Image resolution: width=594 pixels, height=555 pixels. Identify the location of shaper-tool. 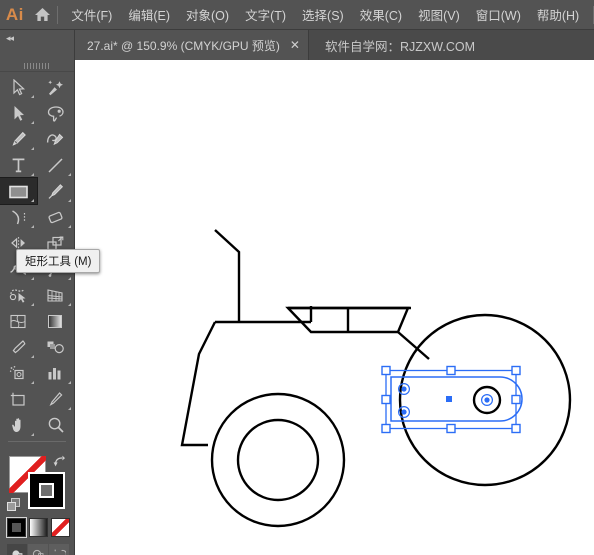
(18, 217).